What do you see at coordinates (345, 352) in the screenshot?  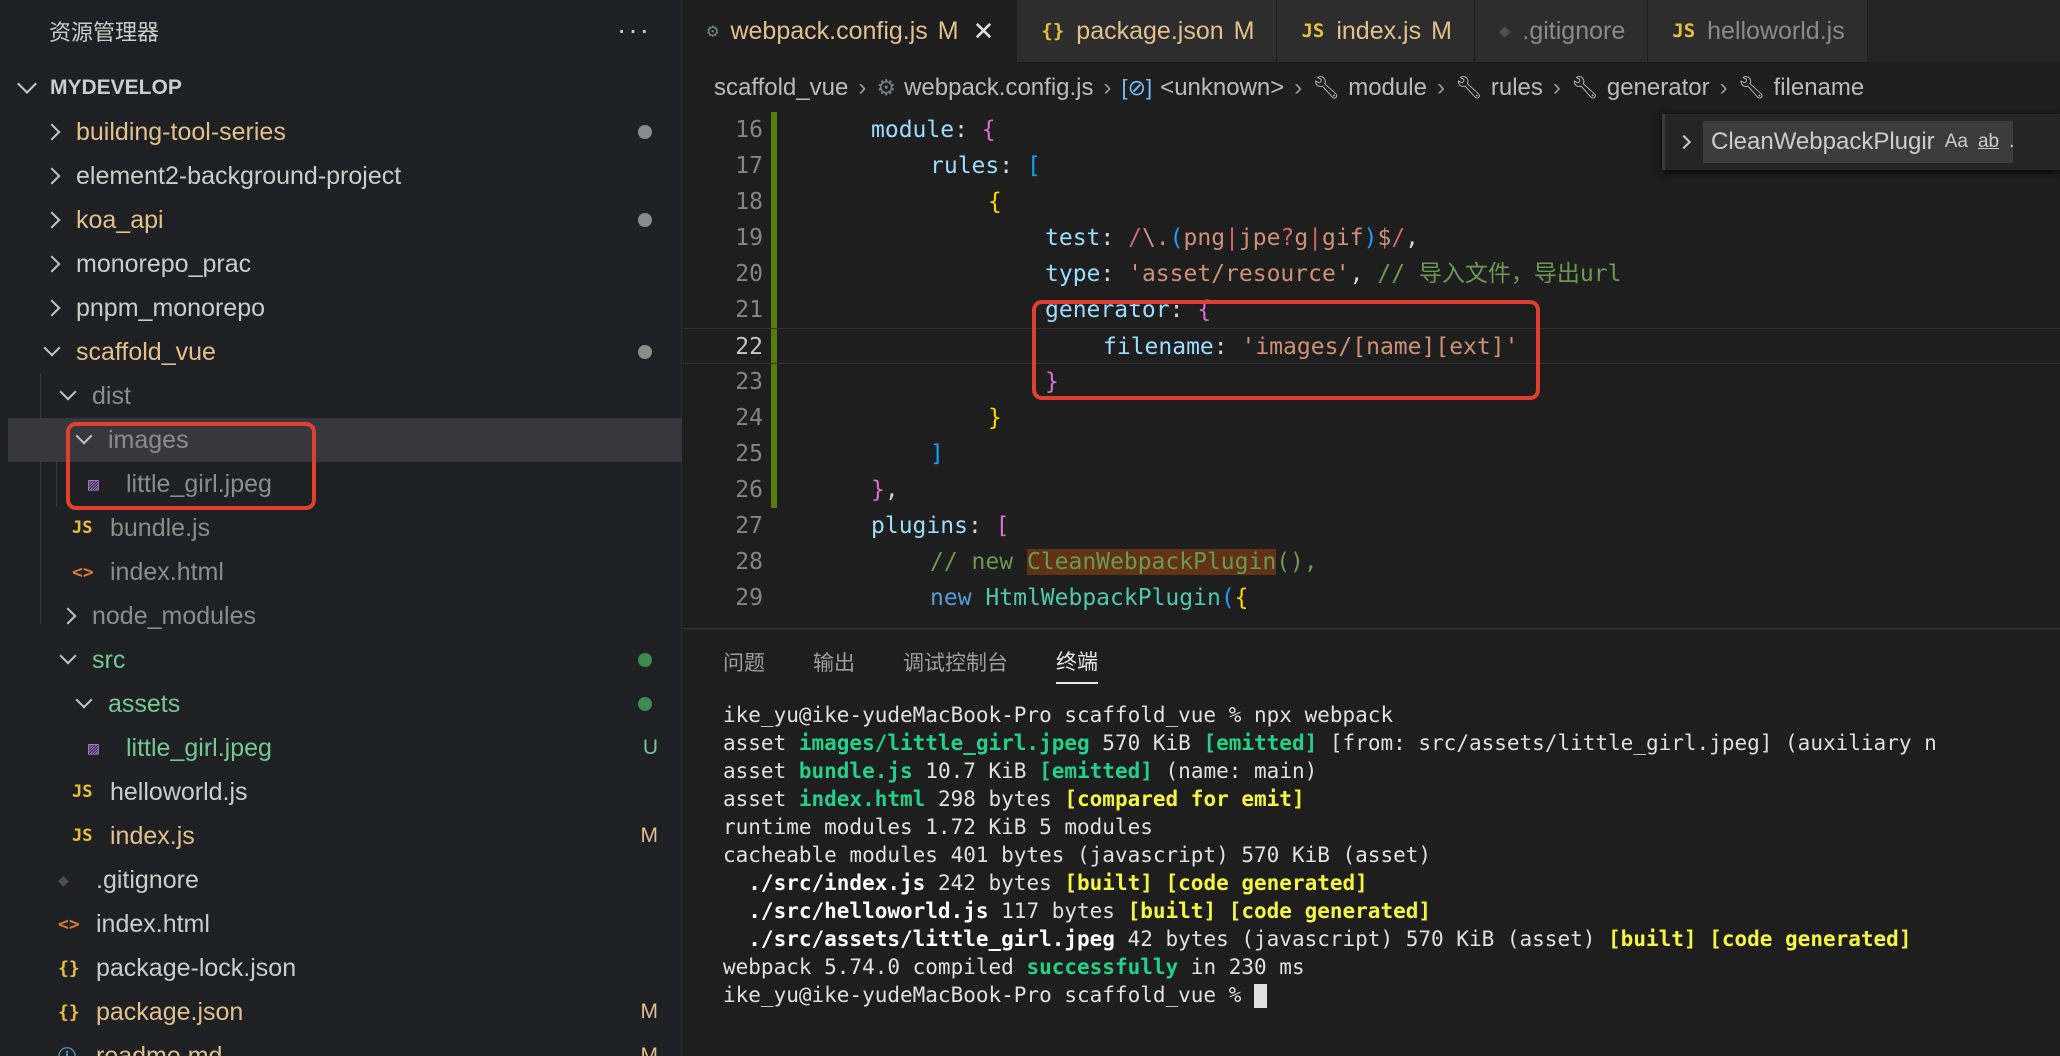 I see `tree-item-folder: scaffold_vue` at bounding box center [345, 352].